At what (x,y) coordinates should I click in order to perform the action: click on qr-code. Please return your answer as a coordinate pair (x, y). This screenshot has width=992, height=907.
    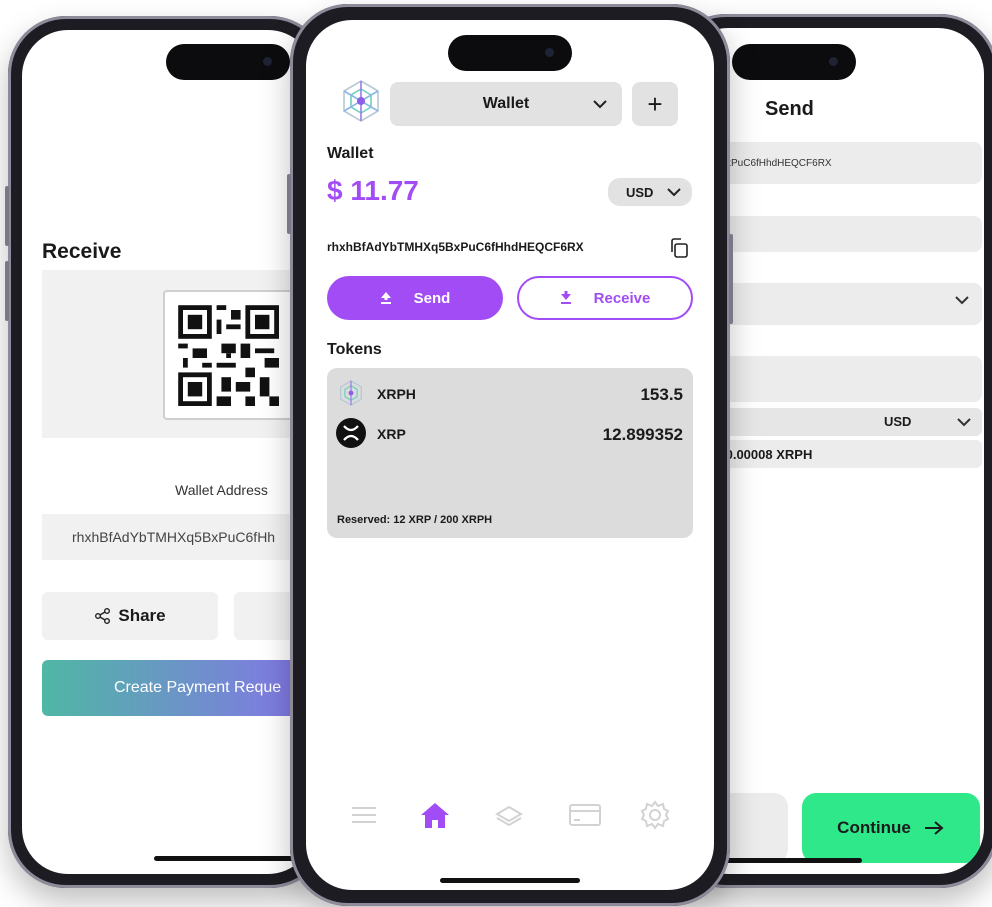
    Looking at the image, I should click on (228, 355).